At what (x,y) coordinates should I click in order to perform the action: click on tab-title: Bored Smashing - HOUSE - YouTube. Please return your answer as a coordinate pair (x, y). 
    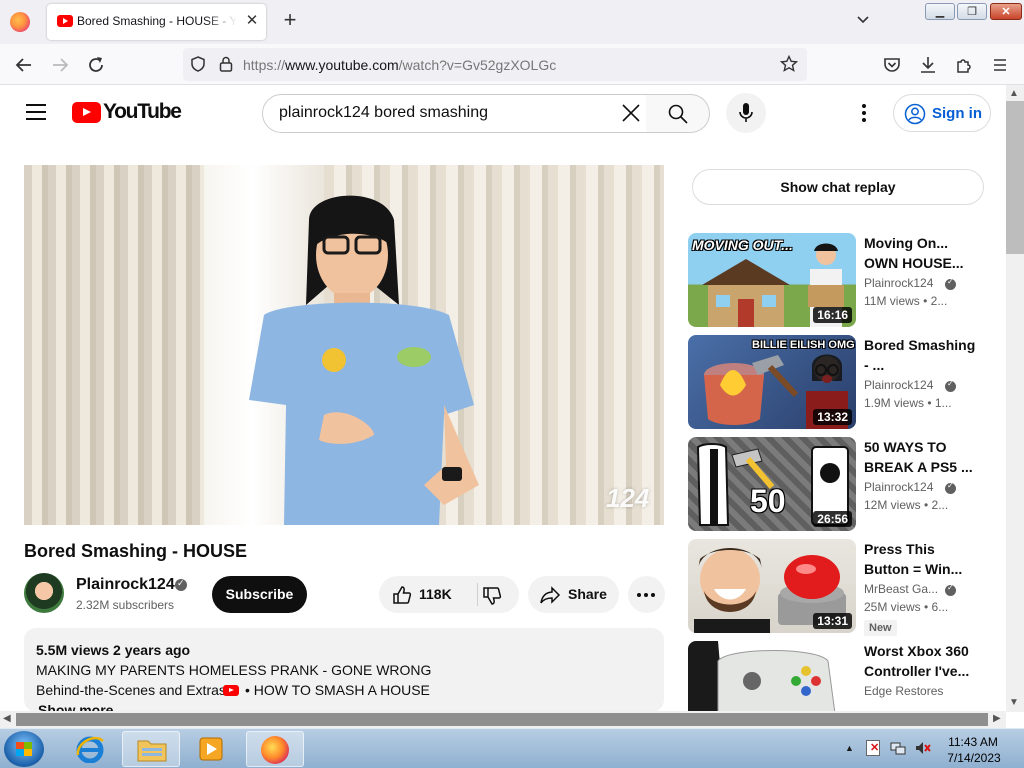
    Looking at the image, I should click on (157, 21).